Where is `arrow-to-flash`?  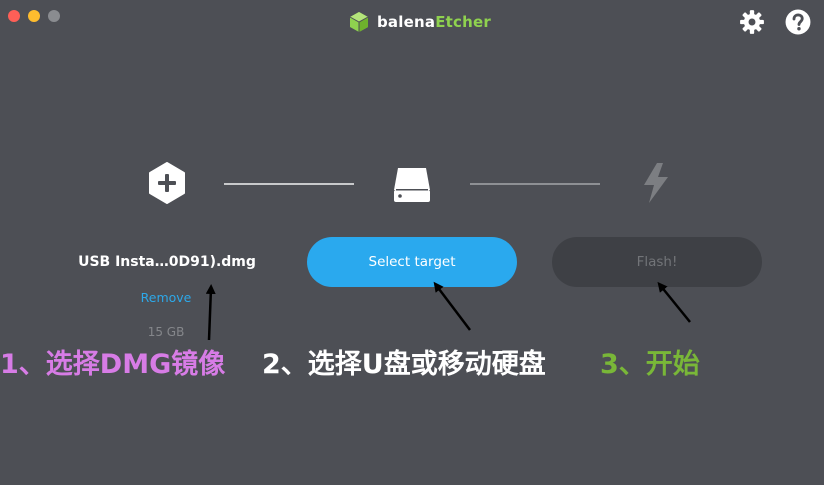
arrow-to-flash is located at coordinates (674, 302).